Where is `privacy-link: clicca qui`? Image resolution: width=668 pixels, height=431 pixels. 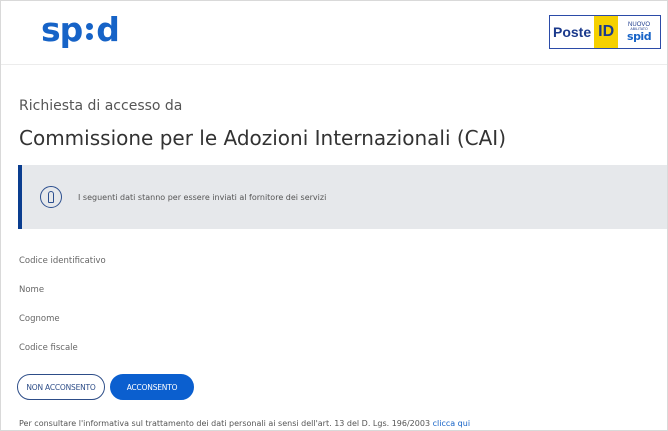
privacy-link: clicca qui is located at coordinates (451, 423).